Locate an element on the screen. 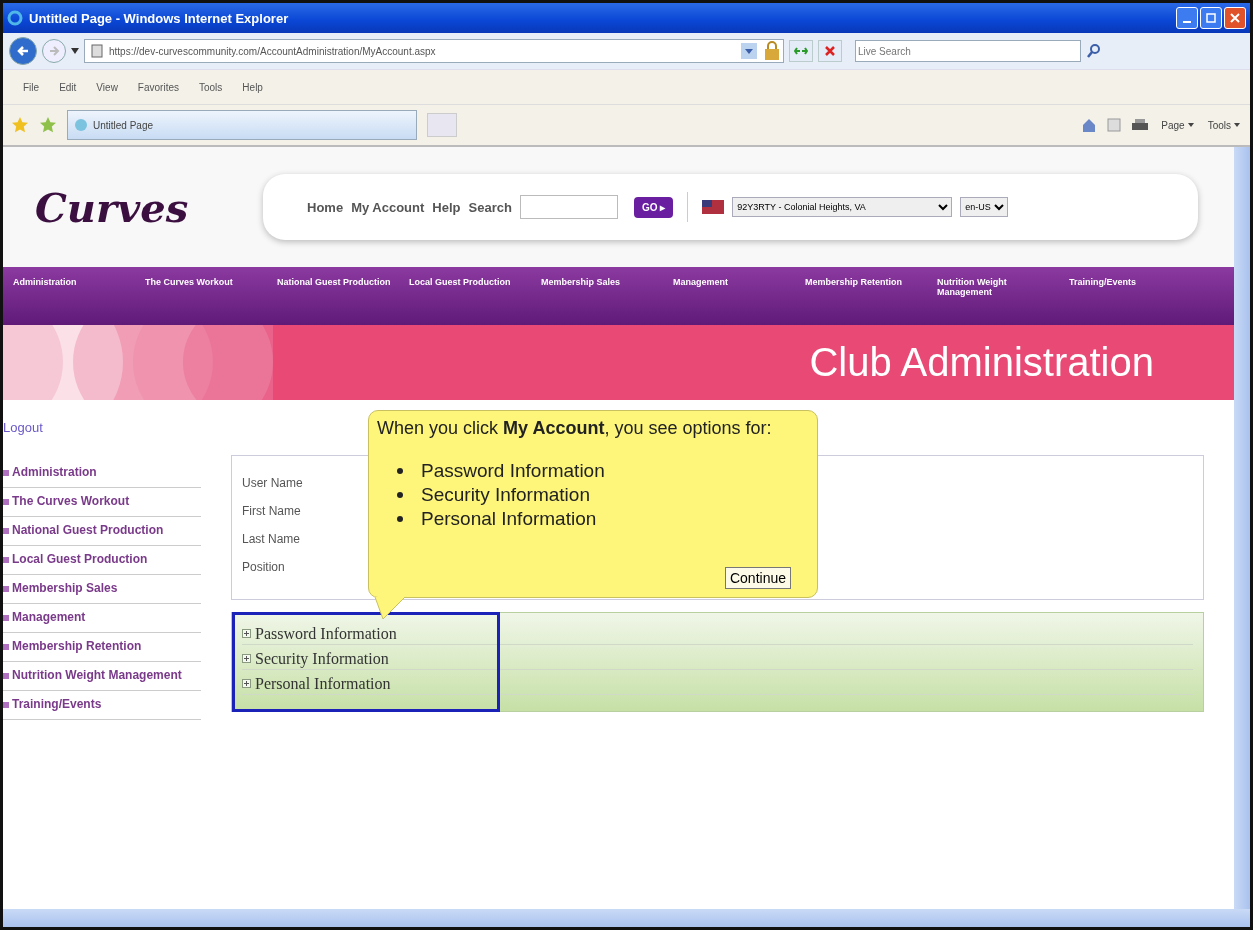 Image resolution: width=1253 pixels, height=930 pixels. page-loading-icon is located at coordinates (81, 125).